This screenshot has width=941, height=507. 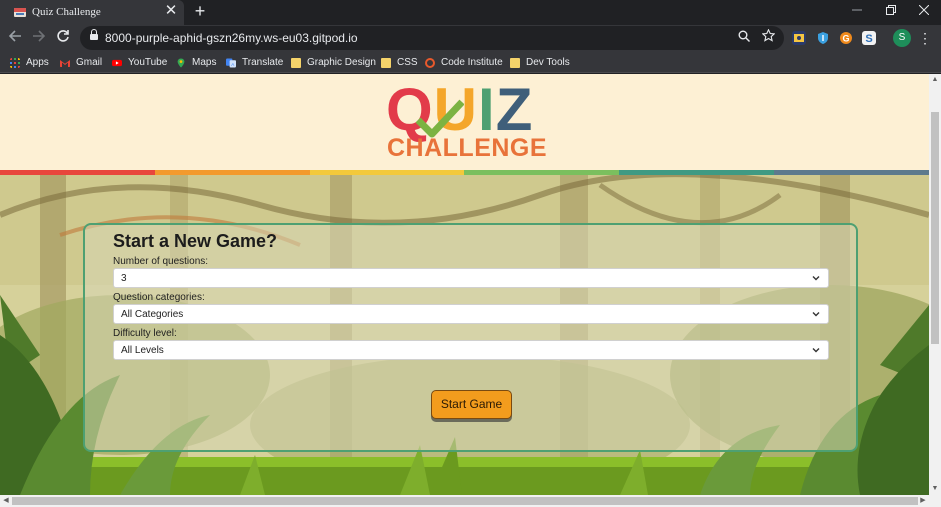 I want to click on tab-strip: Quiz Challenge ✕ +, so click(x=470, y=12).